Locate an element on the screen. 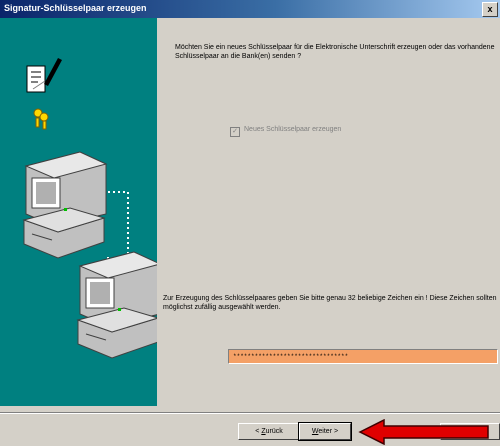 This screenshot has width=500, height=446. keys-icon is located at coordinates (41, 119).